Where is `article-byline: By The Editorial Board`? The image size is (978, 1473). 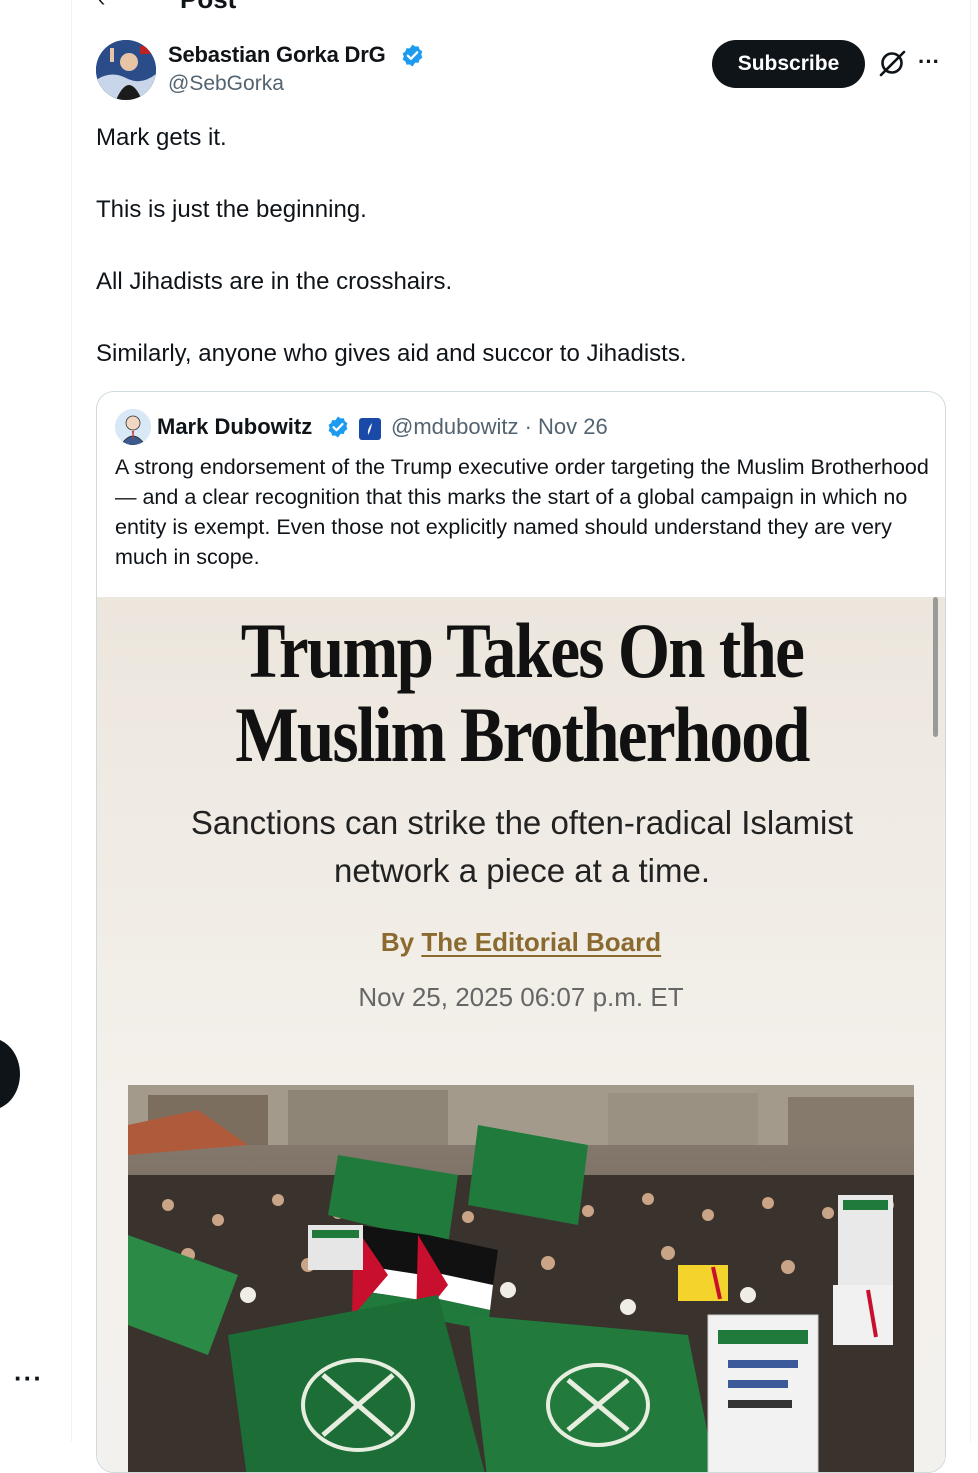 article-byline: By The Editorial Board is located at coordinates (521, 942).